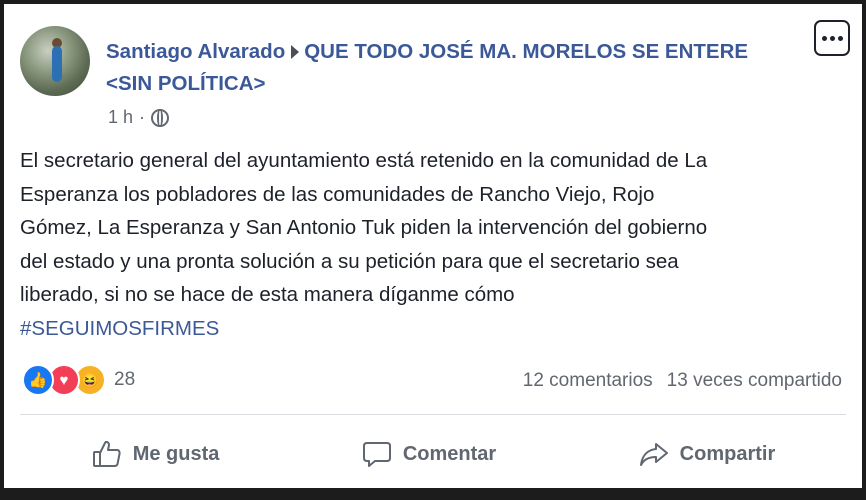  I want to click on comments-count-link: 12 comentarios, so click(588, 381).